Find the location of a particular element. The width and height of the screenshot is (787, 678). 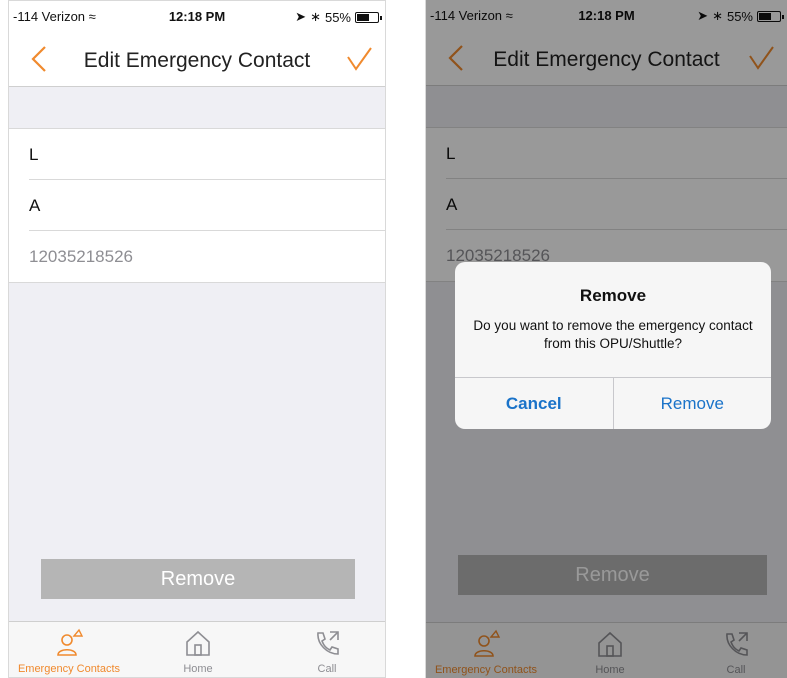

page-title: Edit Emergency Contact is located at coordinates (197, 60).